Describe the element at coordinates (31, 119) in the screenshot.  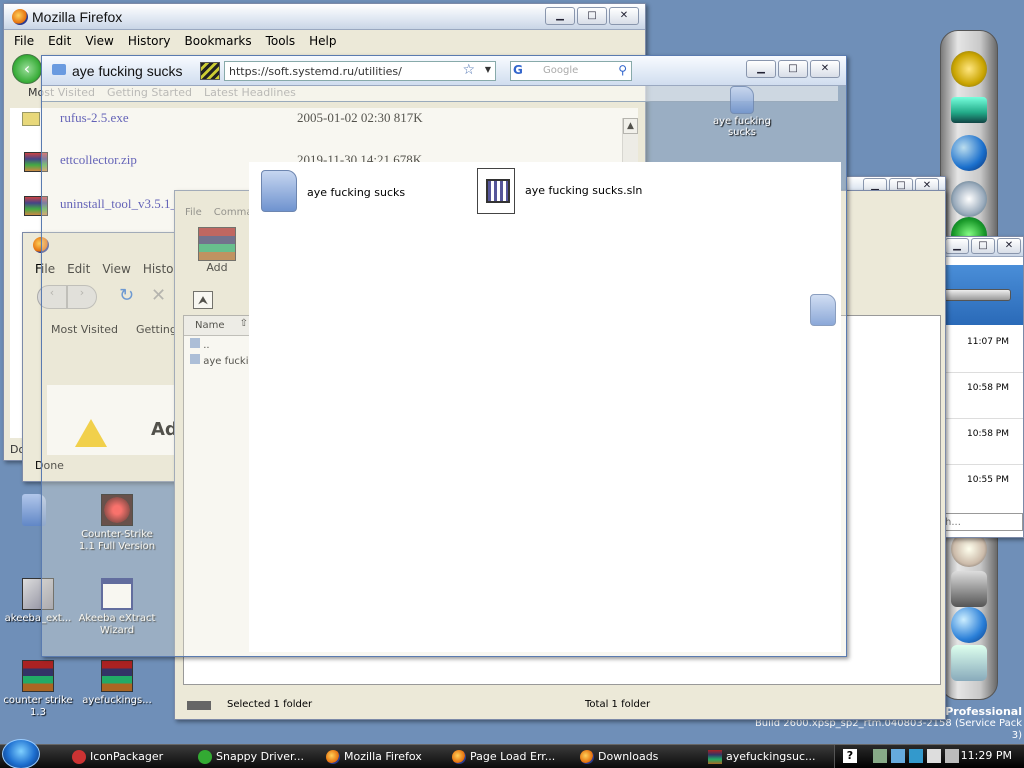
I see `file-icon` at that location.